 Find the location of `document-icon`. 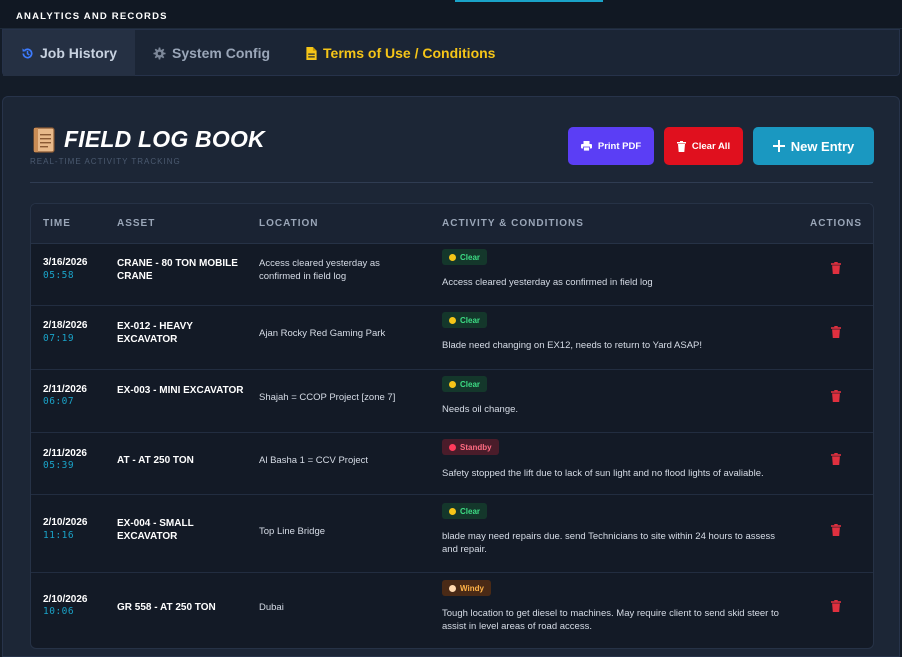

document-icon is located at coordinates (311, 53).